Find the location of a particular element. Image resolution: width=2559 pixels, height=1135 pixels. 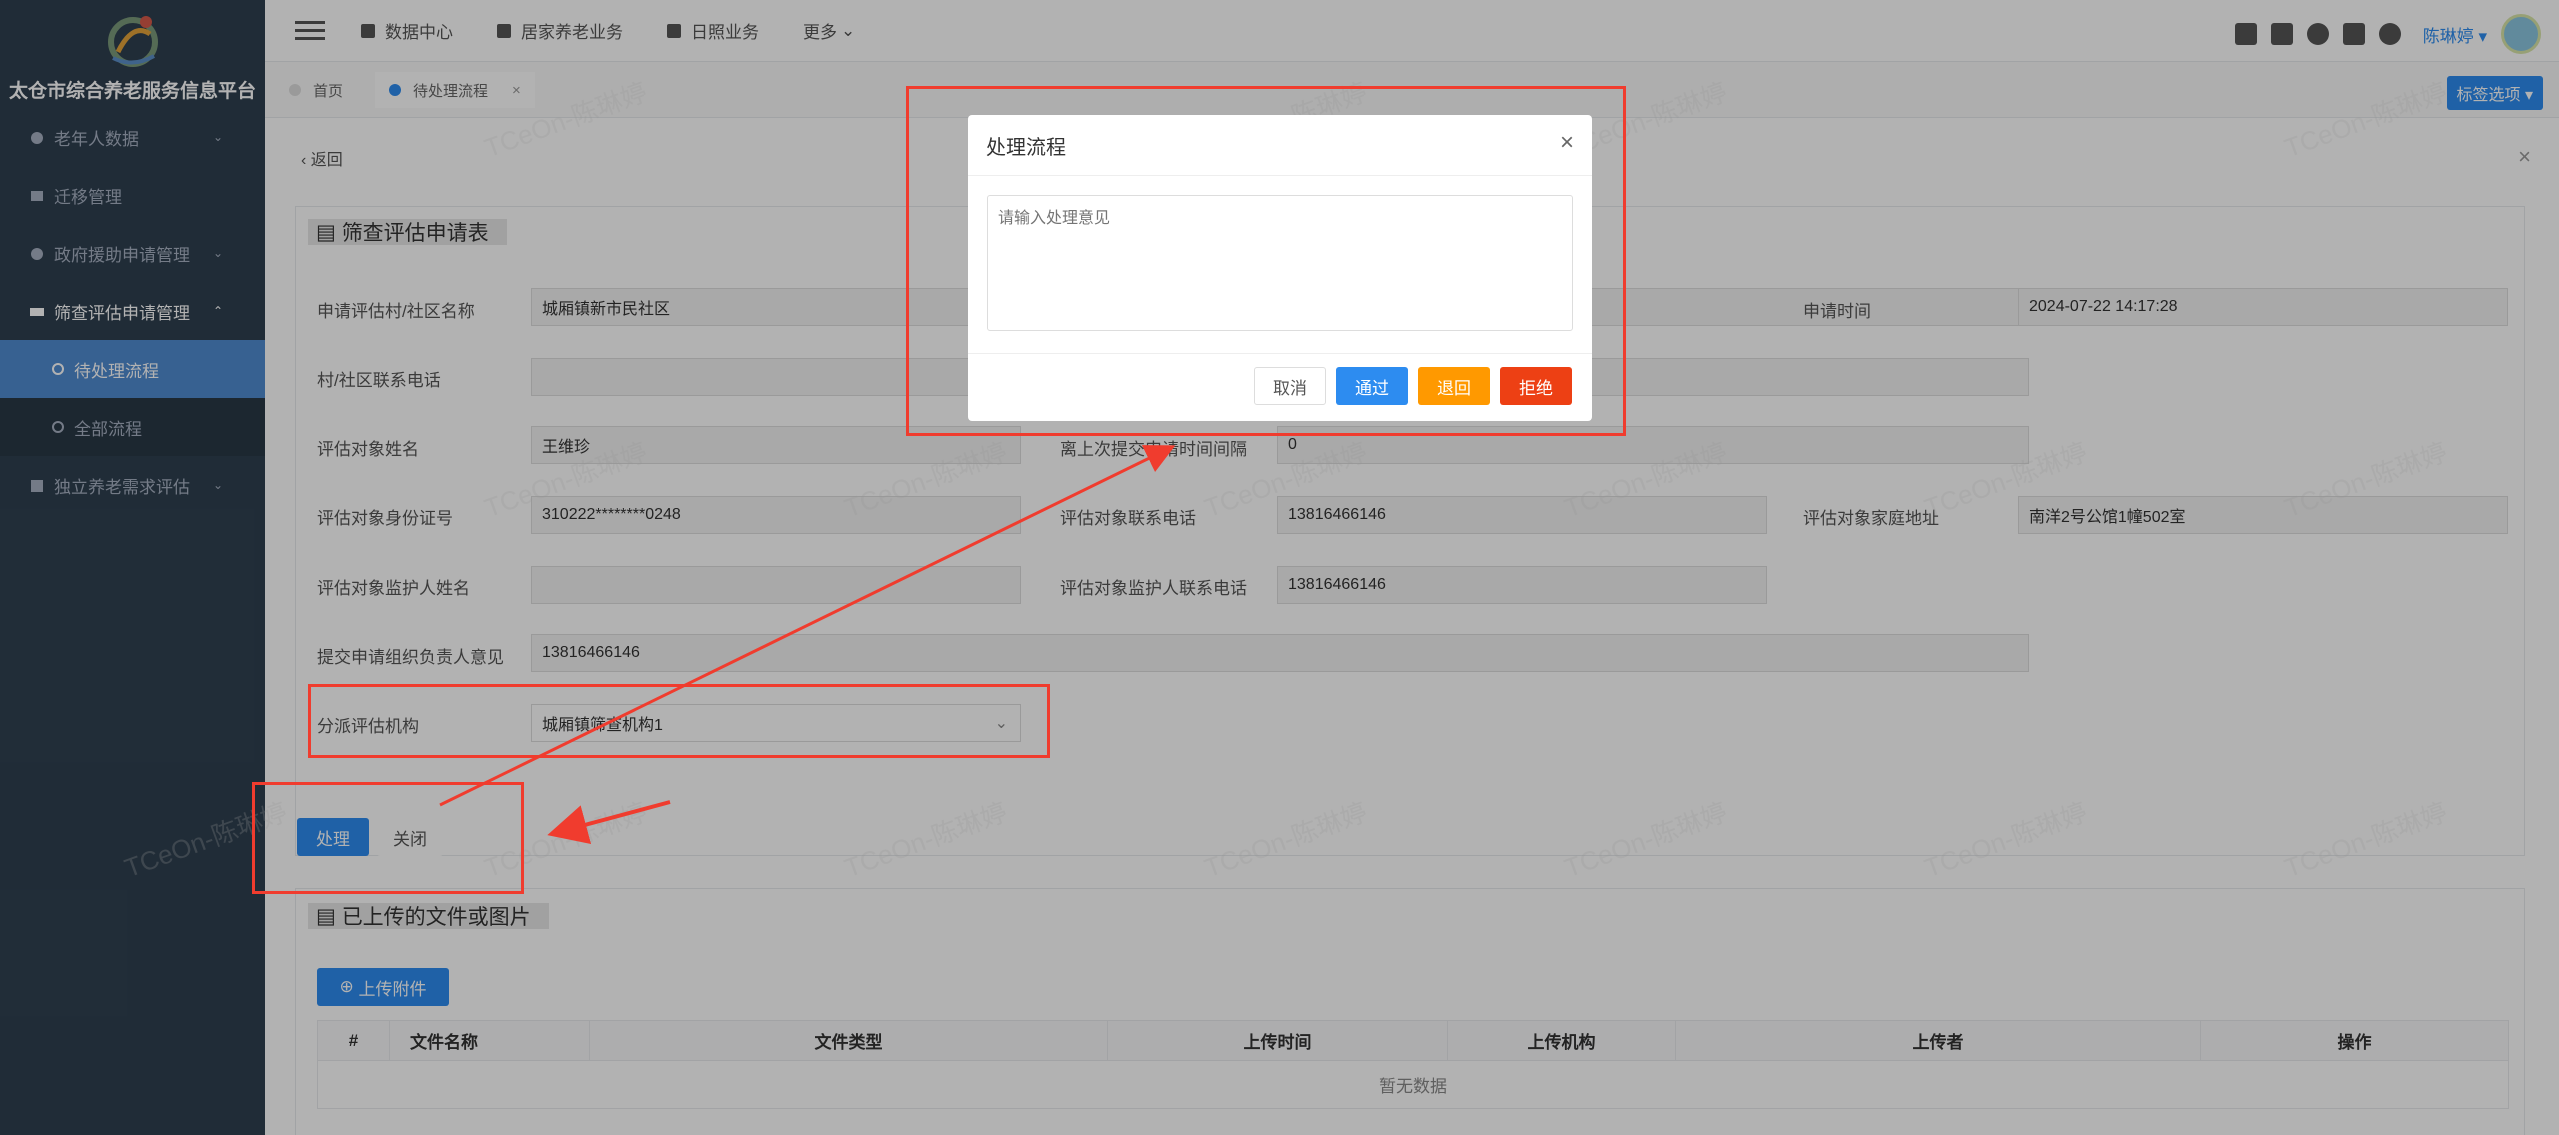

annotation-arrows is located at coordinates (807, 644).